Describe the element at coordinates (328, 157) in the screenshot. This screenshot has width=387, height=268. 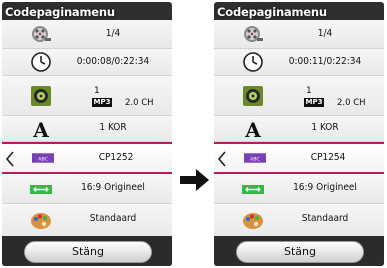
I see `codepage-value: CP1254` at that location.